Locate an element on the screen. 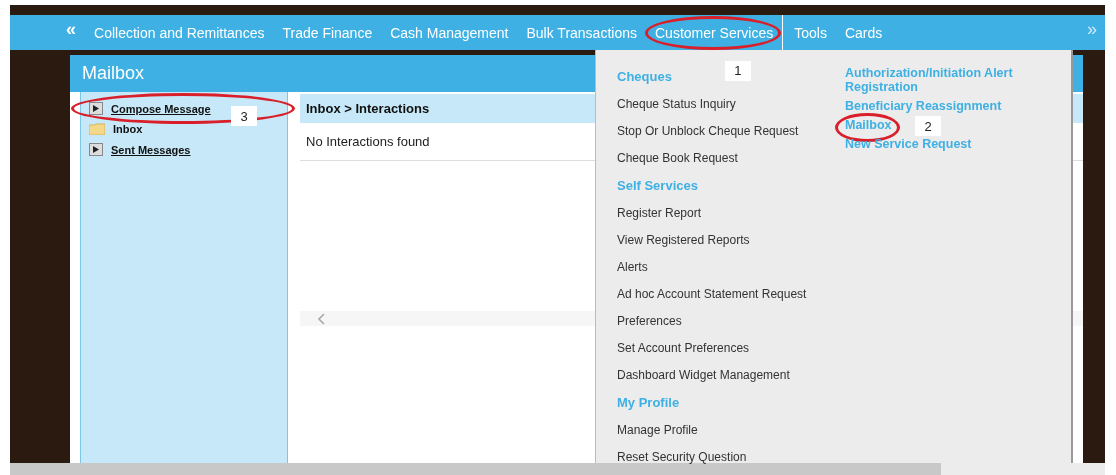 This screenshot has height=475, width=1116. menu-tab: Trade Finance is located at coordinates (327, 32).